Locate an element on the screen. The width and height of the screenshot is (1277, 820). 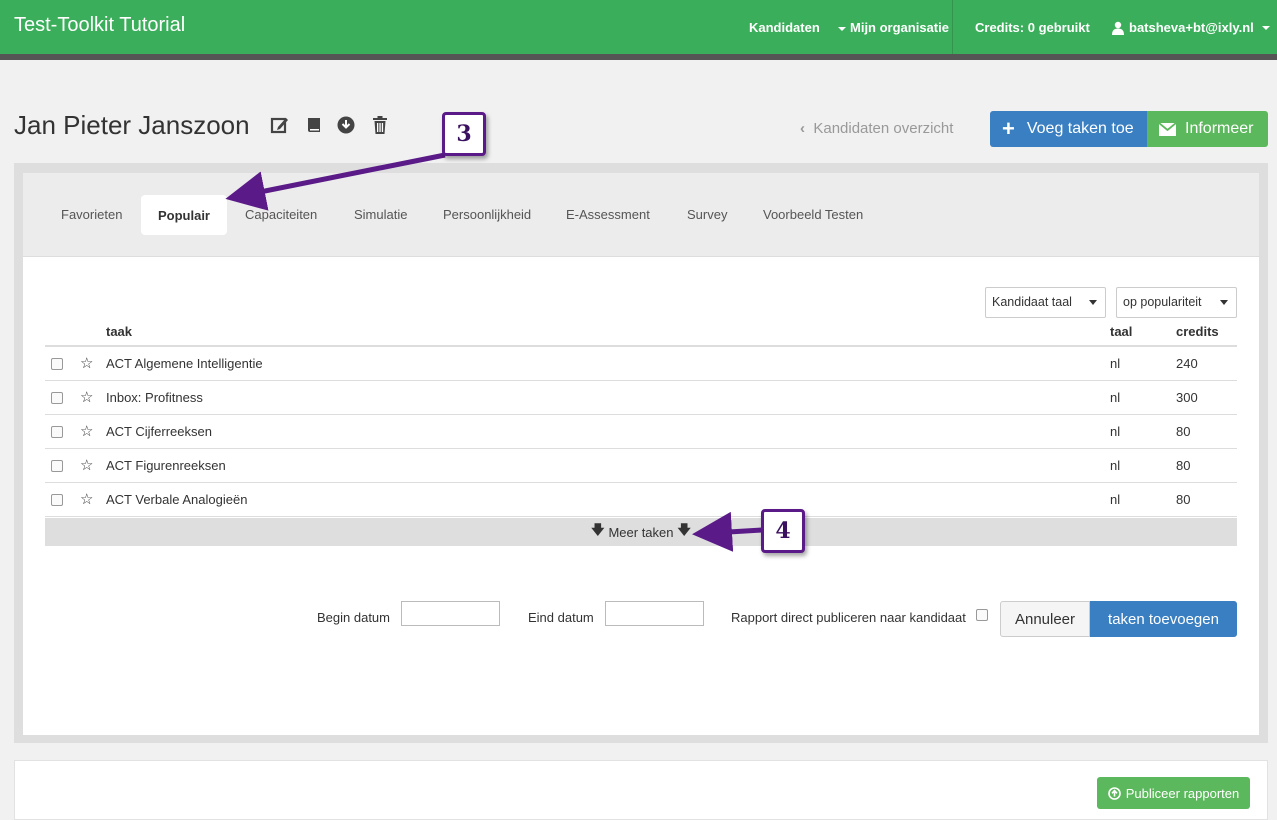
callout-badge-3: 3 is located at coordinates (464, 134).